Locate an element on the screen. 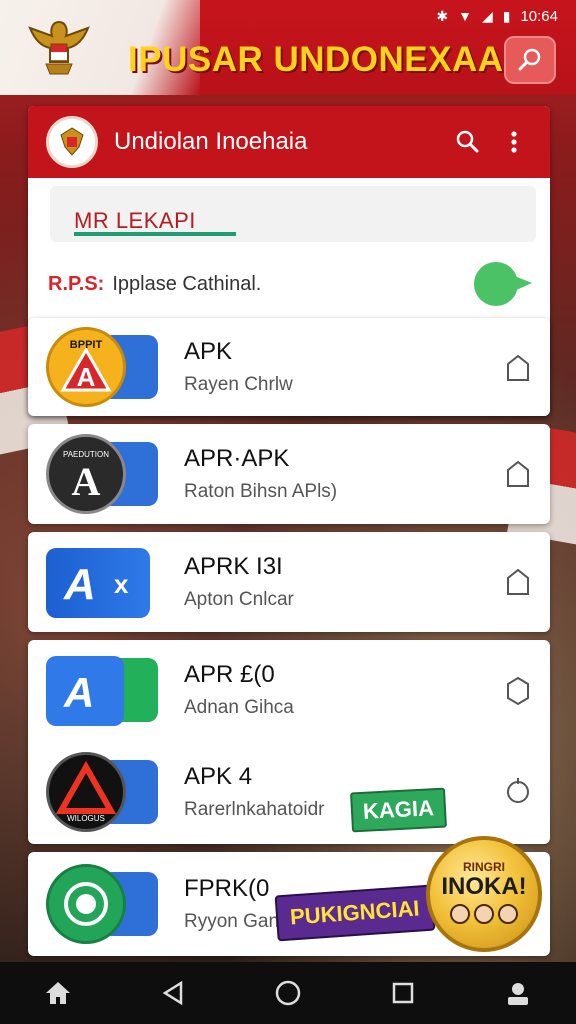 This screenshot has width=576, height=1024. letter-a-icon: A is located at coordinates (78, 692).